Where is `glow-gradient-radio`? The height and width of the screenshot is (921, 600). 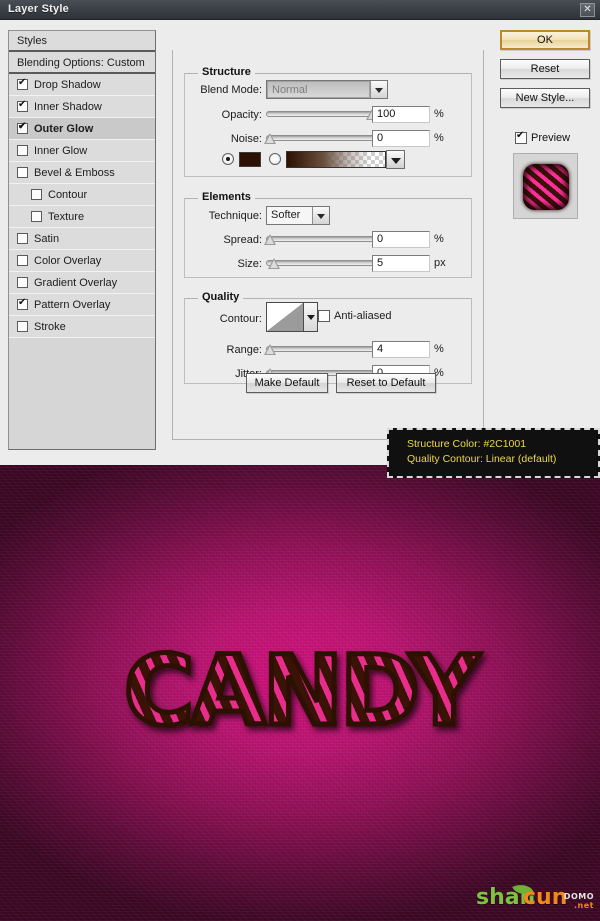
glow-gradient-radio is located at coordinates (275, 159).